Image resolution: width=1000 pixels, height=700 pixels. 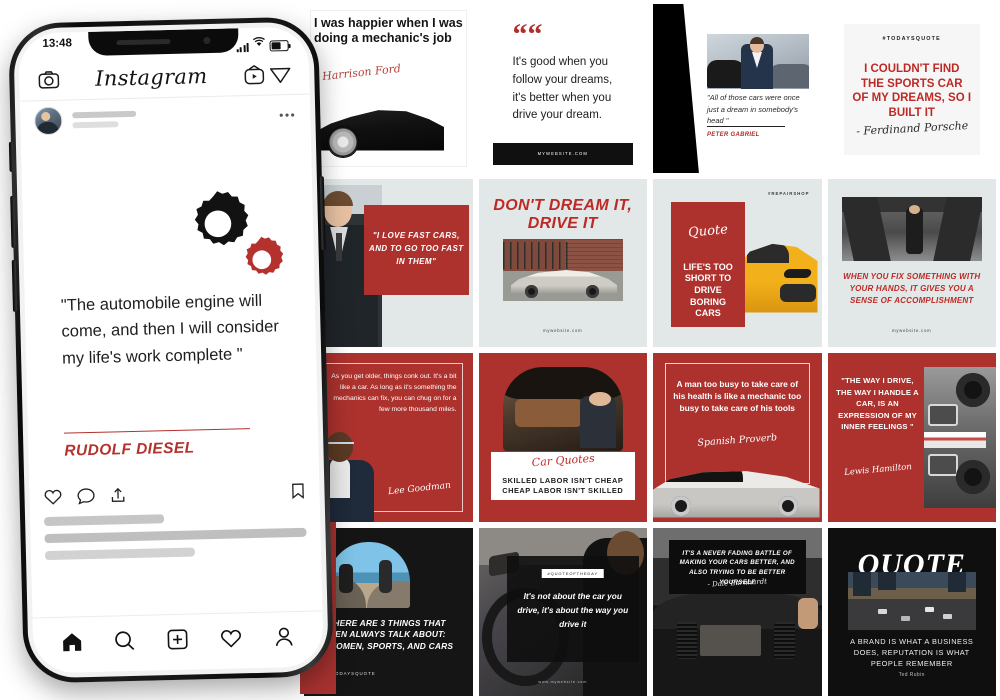 What do you see at coordinates (563, 214) in the screenshot?
I see `post-heading: DON'T DREAM IT, DRIVE IT` at bounding box center [563, 214].